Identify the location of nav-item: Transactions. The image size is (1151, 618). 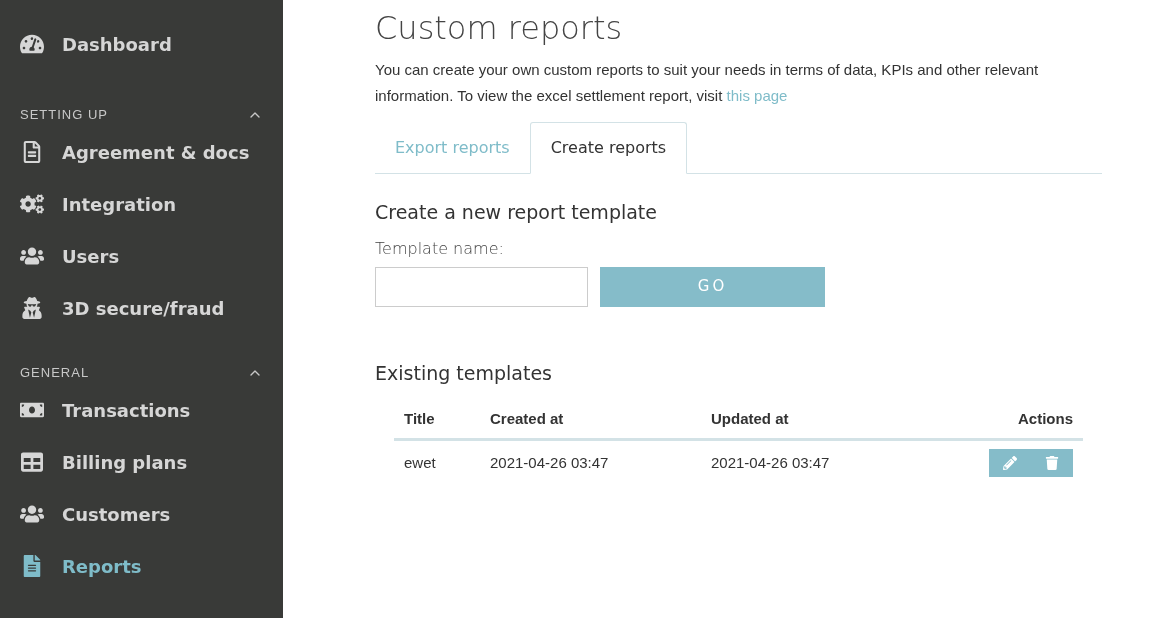
(141, 410).